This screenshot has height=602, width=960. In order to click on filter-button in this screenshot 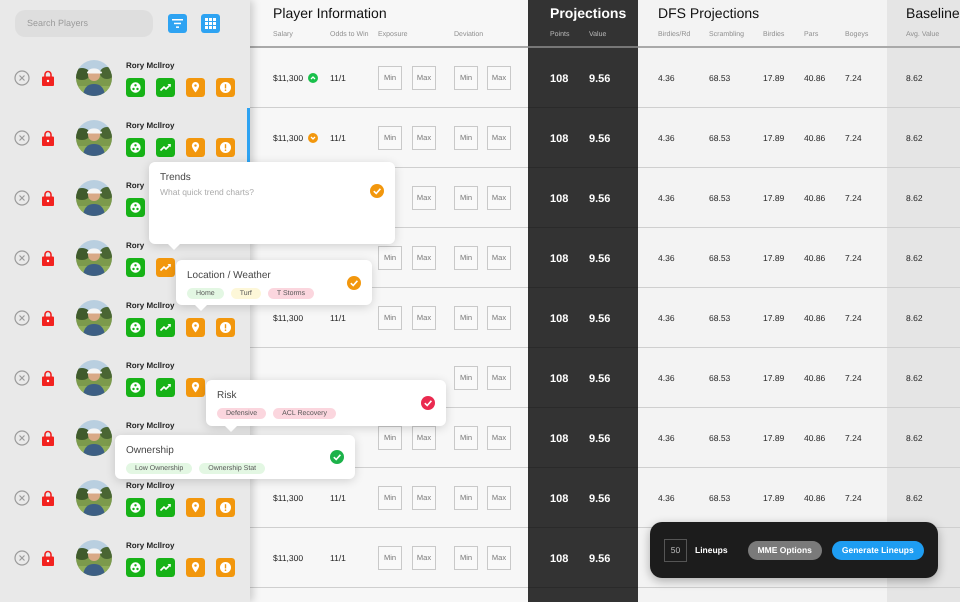, I will do `click(177, 23)`.